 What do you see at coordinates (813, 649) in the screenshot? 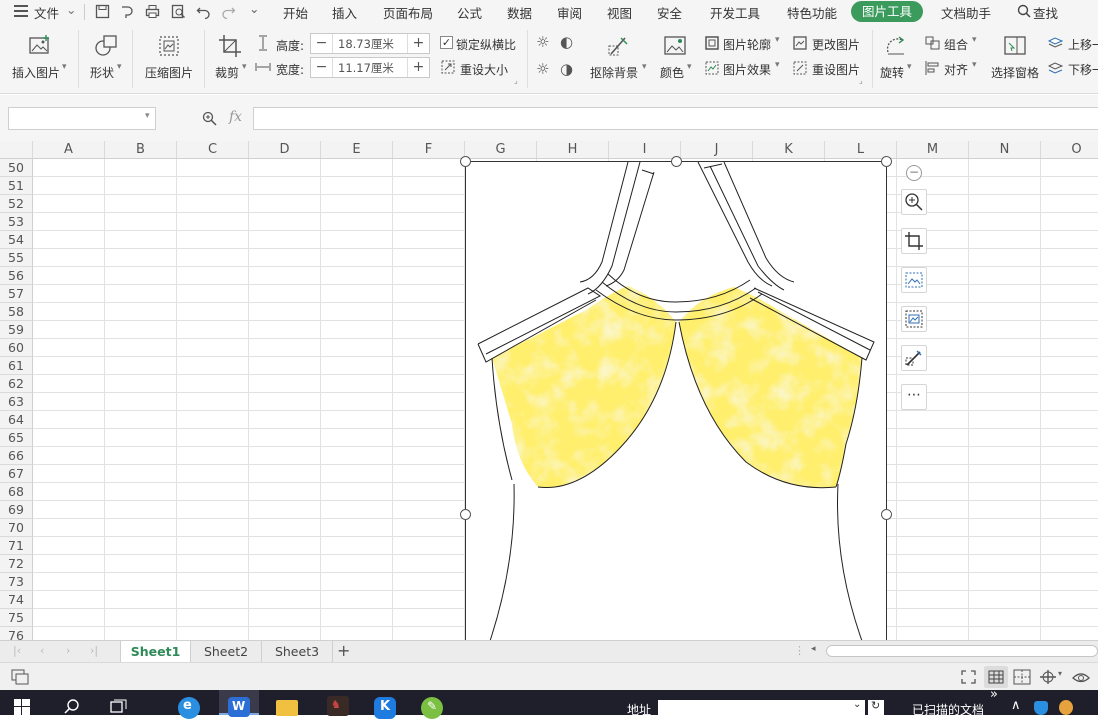
I see `scroll-left-icon: ◂` at bounding box center [813, 649].